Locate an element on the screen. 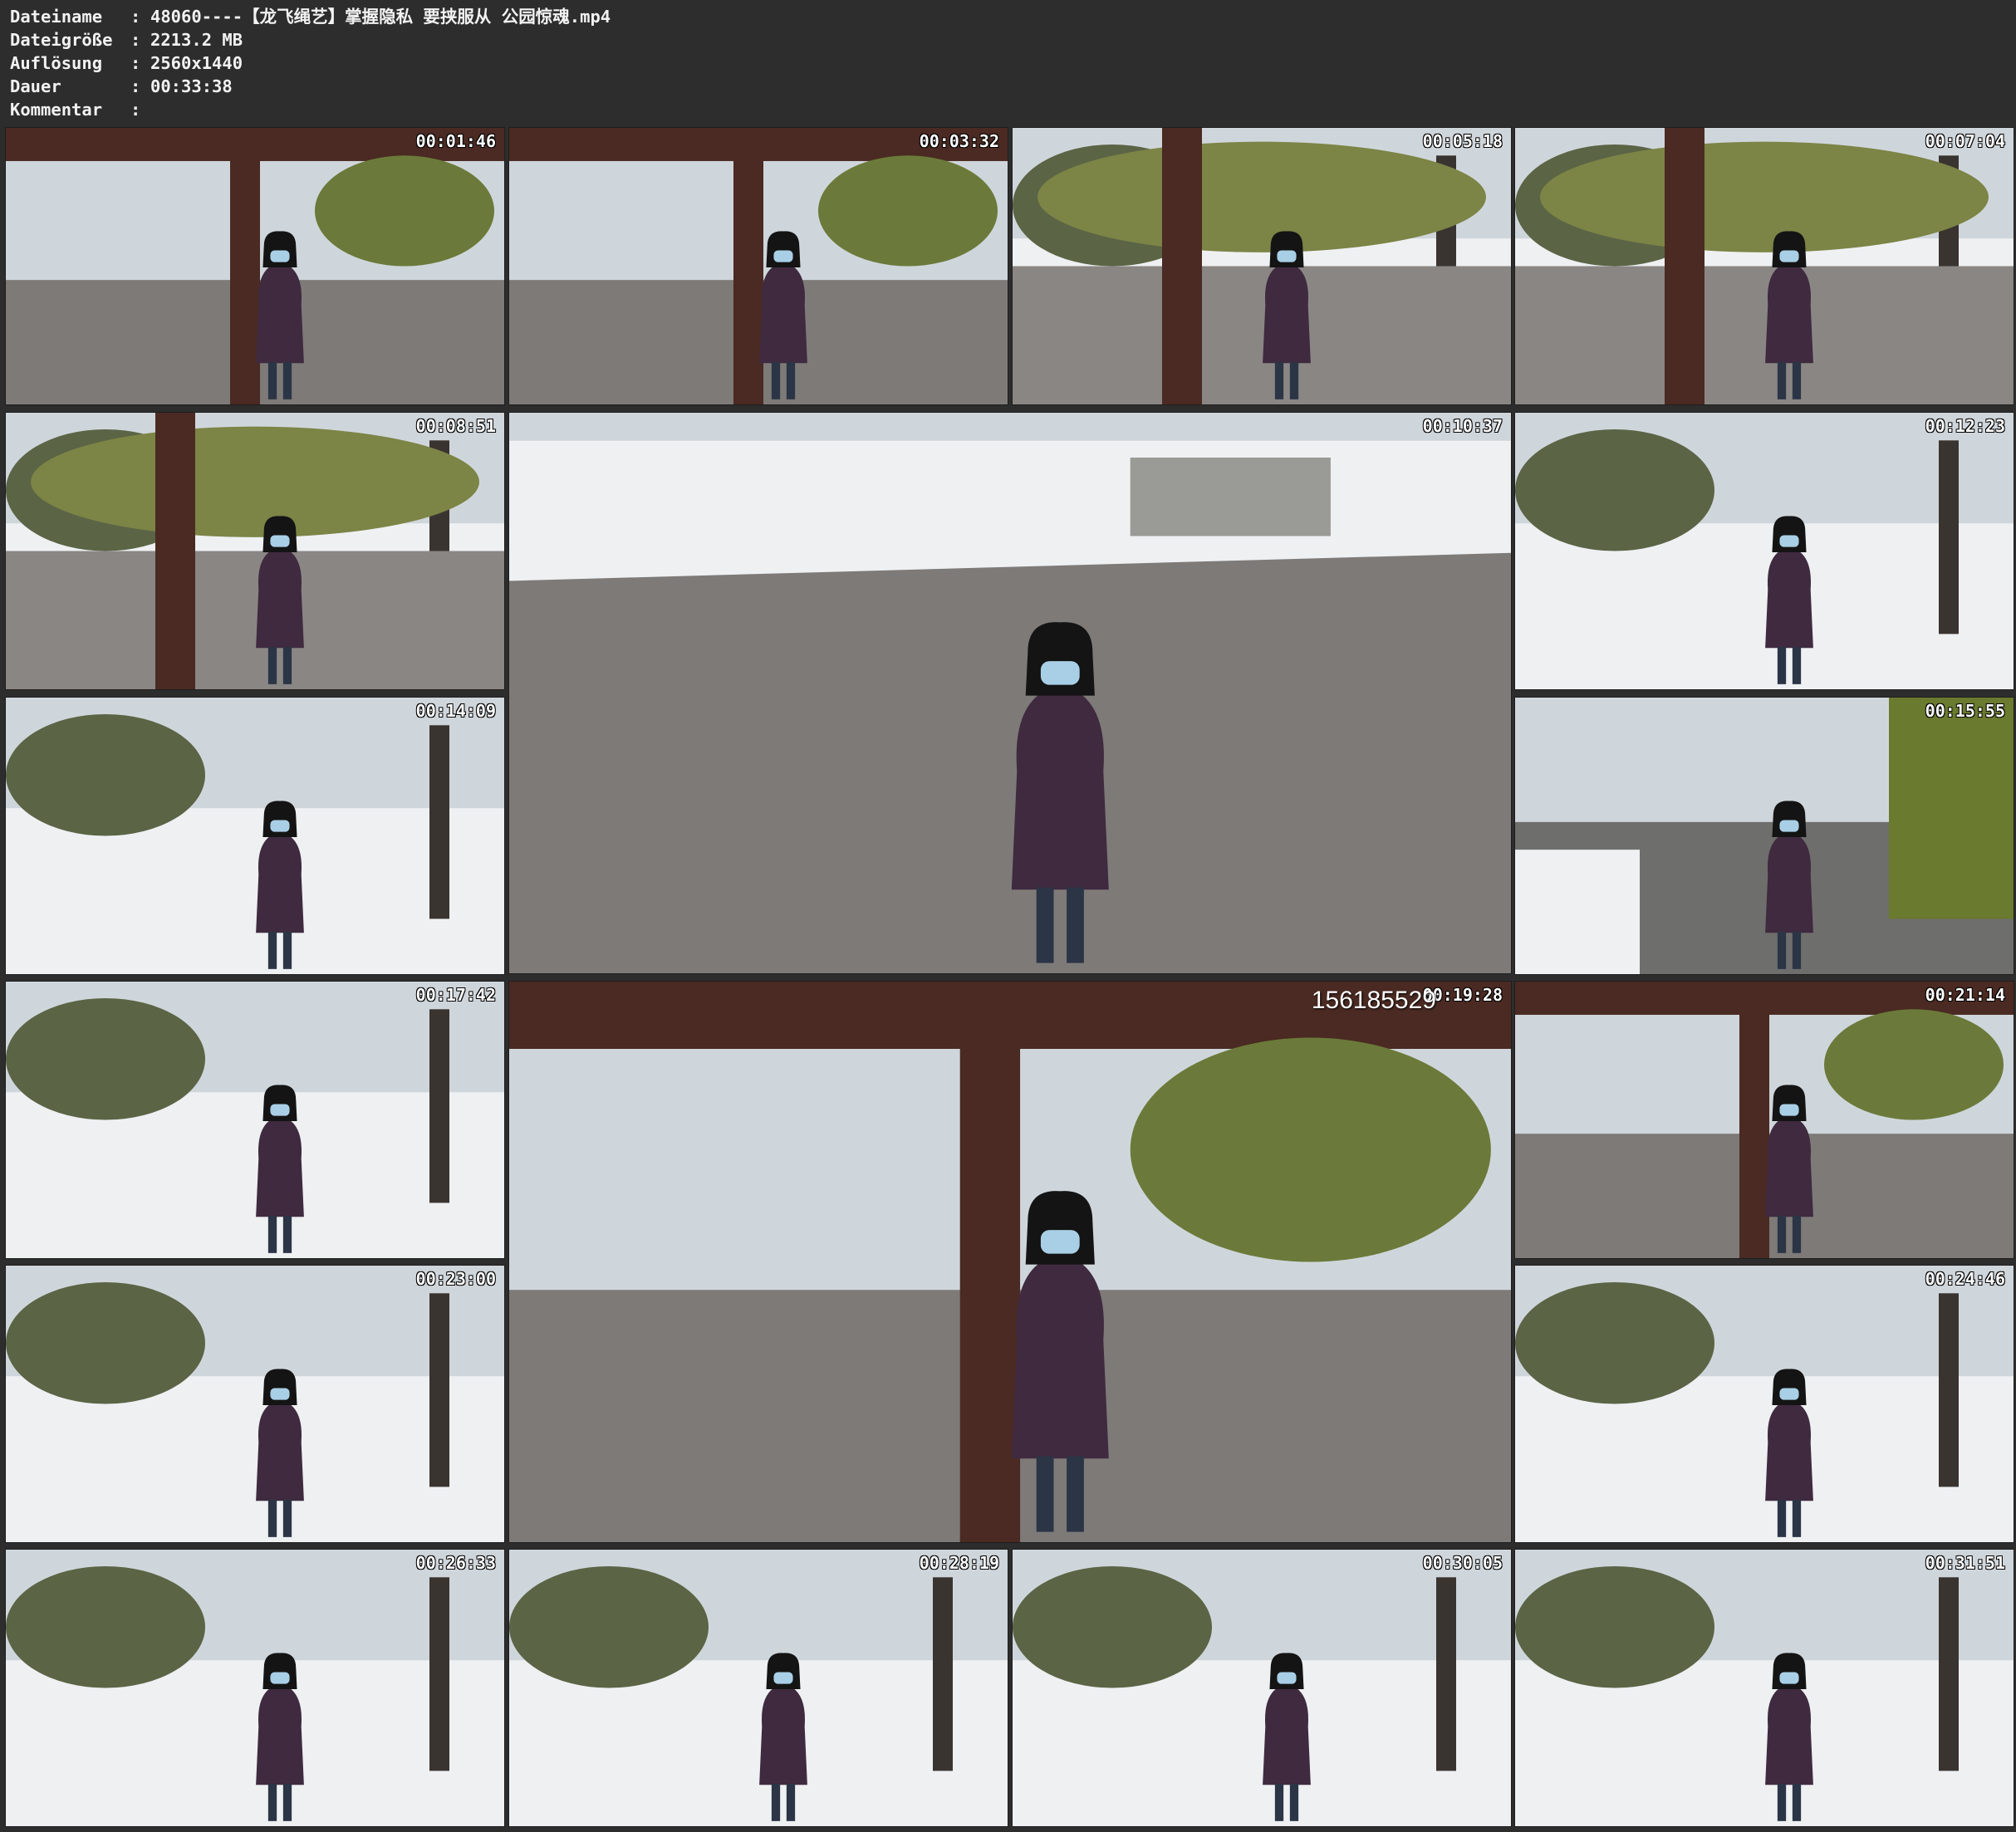  thumbnail-frame: 00:07:04 is located at coordinates (1764, 266).